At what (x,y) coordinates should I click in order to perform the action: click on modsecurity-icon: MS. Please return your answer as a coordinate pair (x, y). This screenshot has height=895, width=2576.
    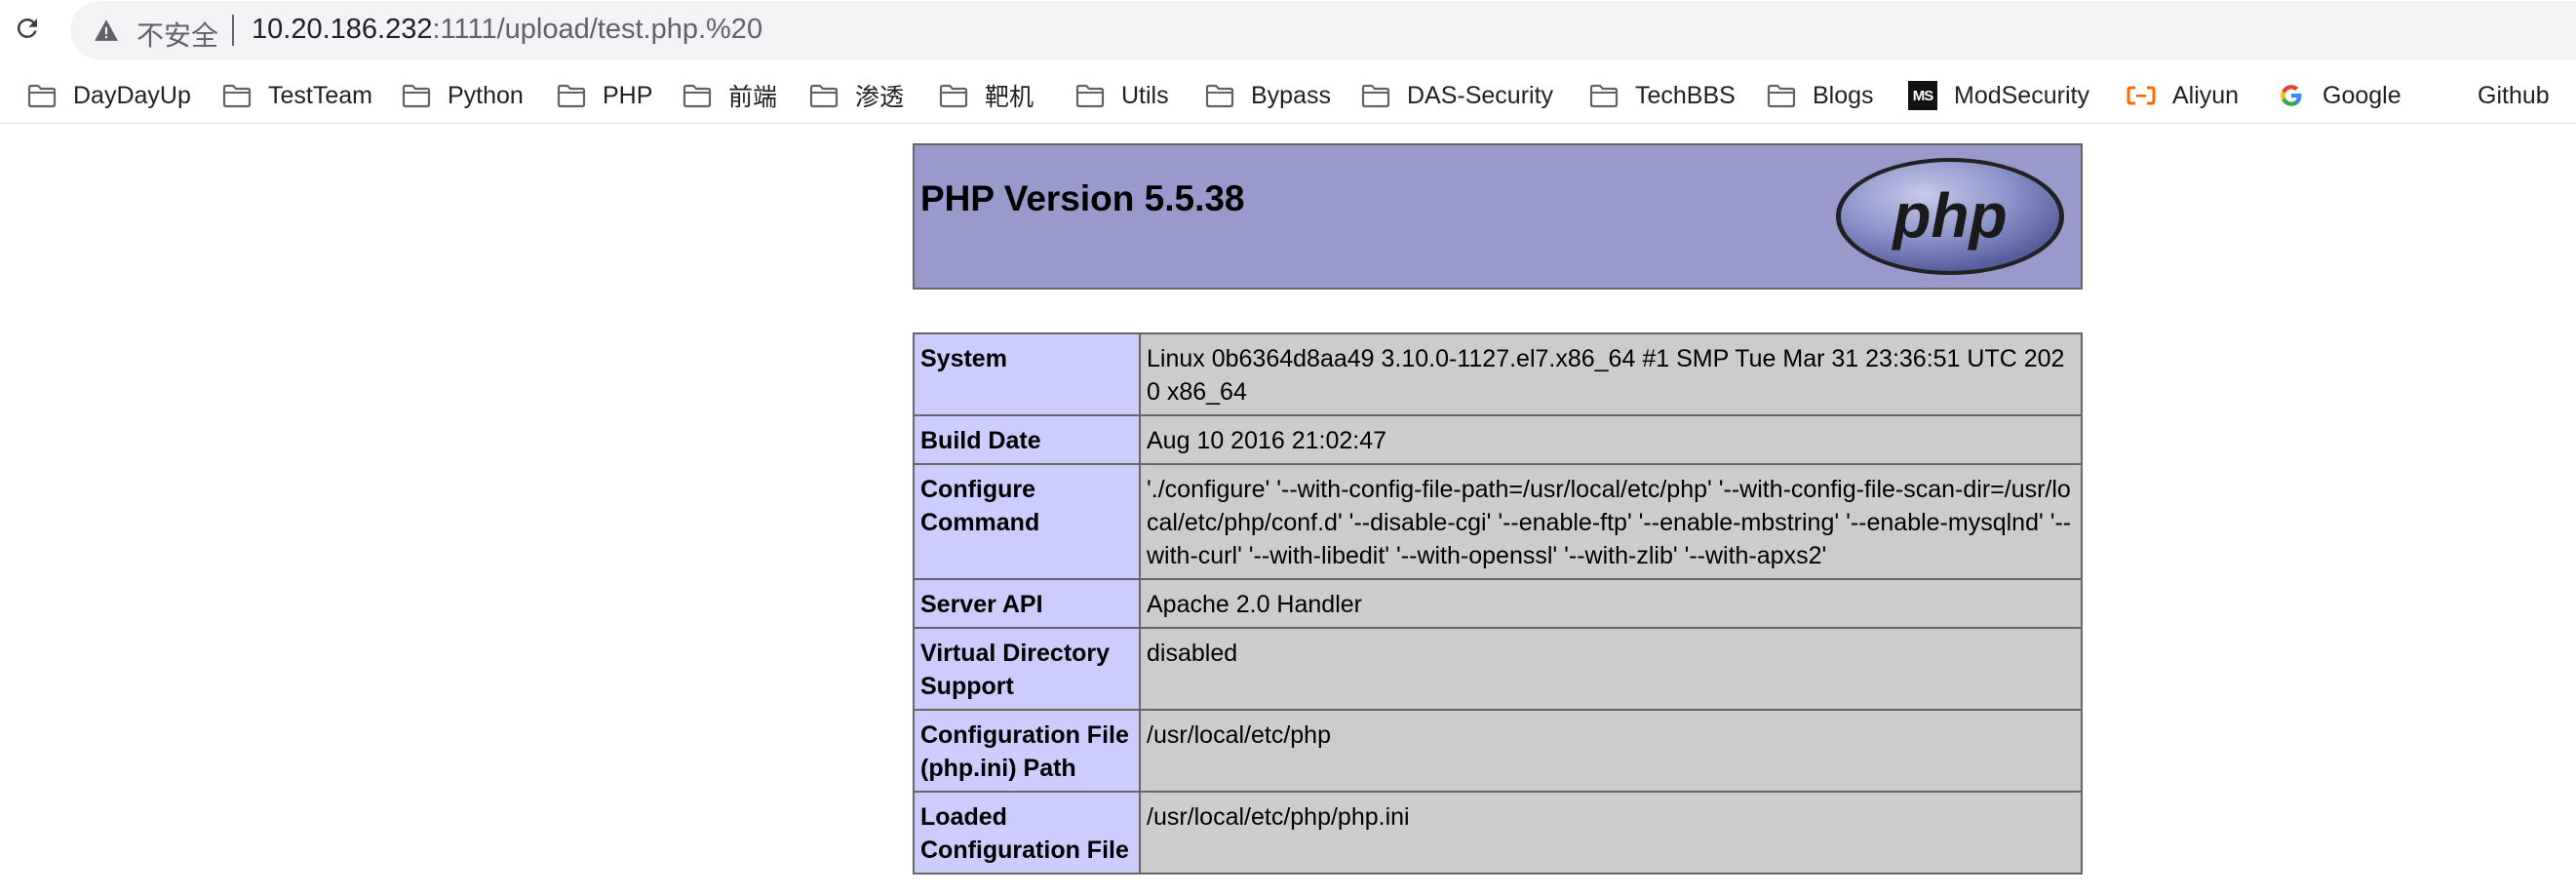
    Looking at the image, I should click on (1922, 95).